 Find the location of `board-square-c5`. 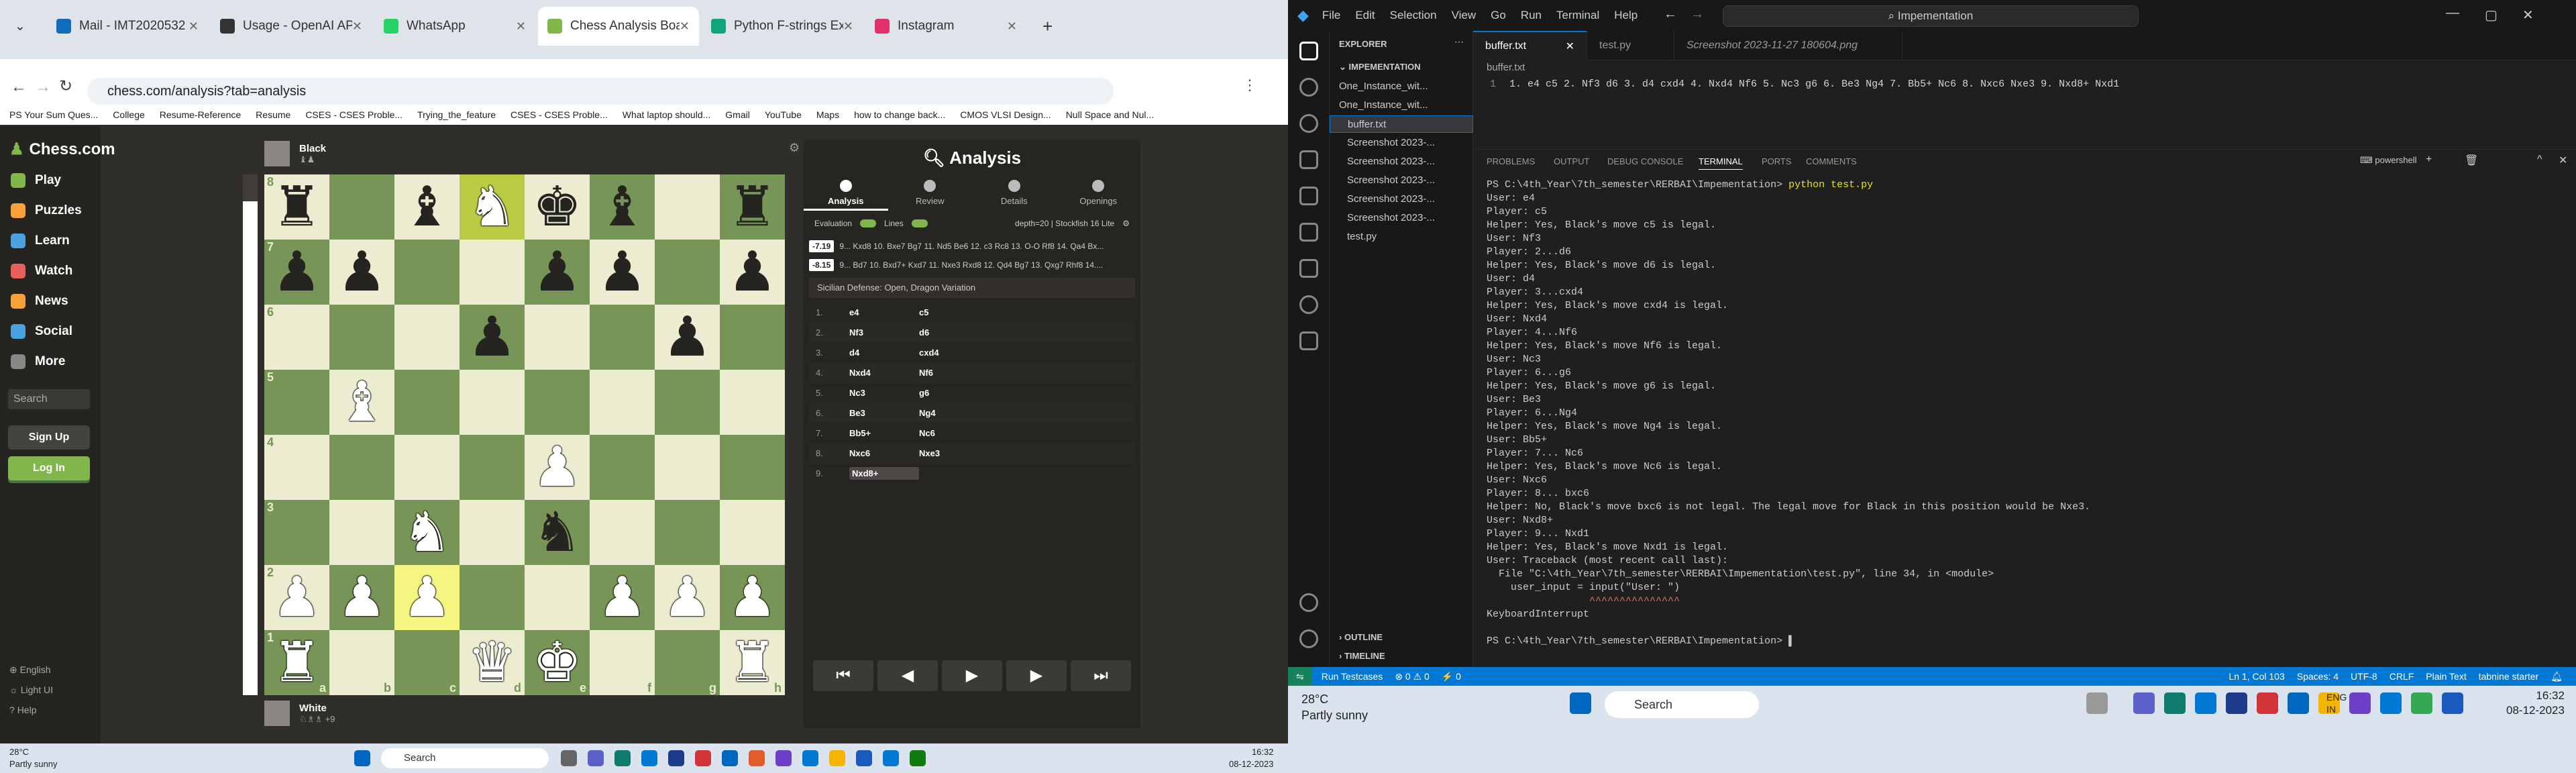

board-square-c5 is located at coordinates (427, 403).